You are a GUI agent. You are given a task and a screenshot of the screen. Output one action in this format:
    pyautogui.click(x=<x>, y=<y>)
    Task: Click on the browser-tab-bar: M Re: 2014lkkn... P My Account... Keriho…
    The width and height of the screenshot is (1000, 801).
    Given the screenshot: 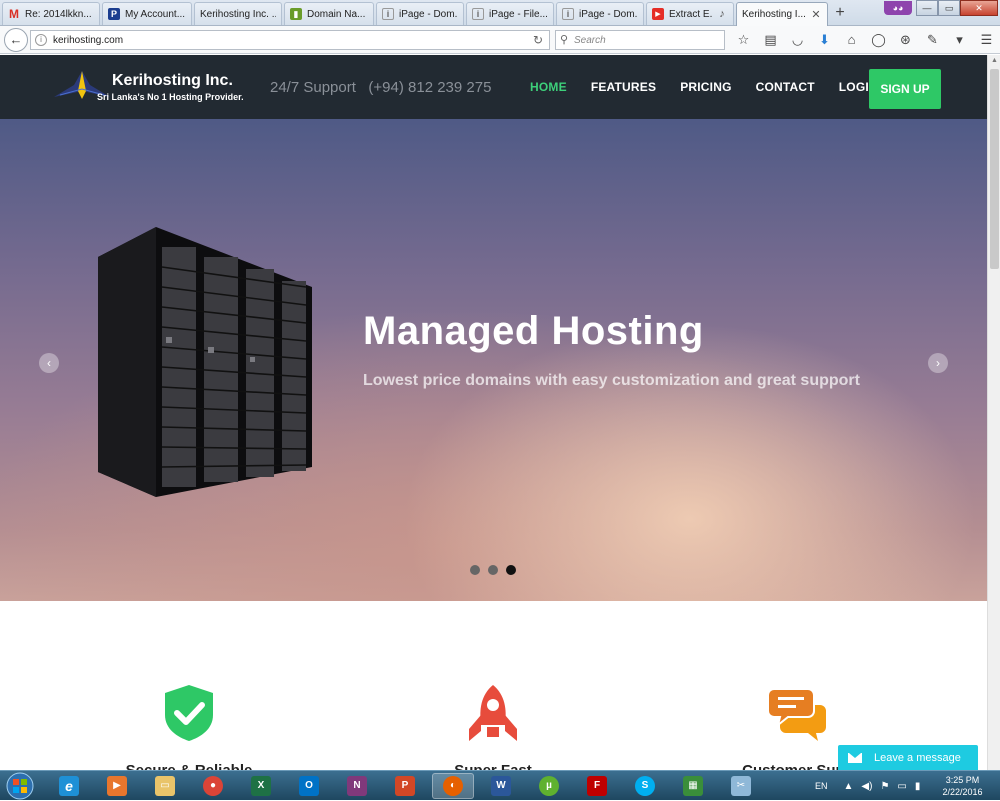 What is the action you would take?
    pyautogui.click(x=500, y=13)
    